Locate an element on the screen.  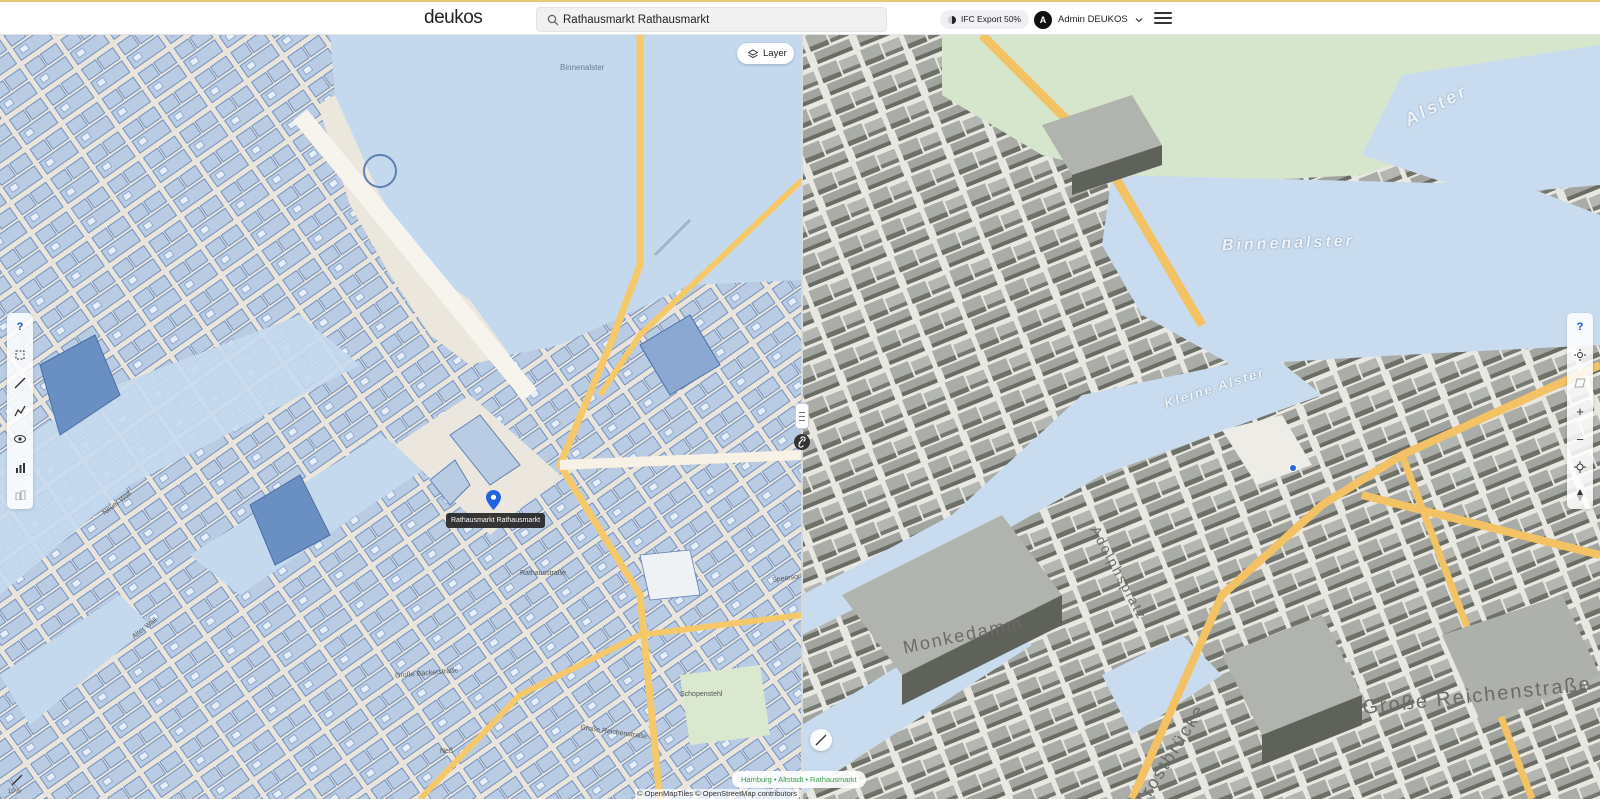
progress-pie-icon is located at coordinates (952, 19).